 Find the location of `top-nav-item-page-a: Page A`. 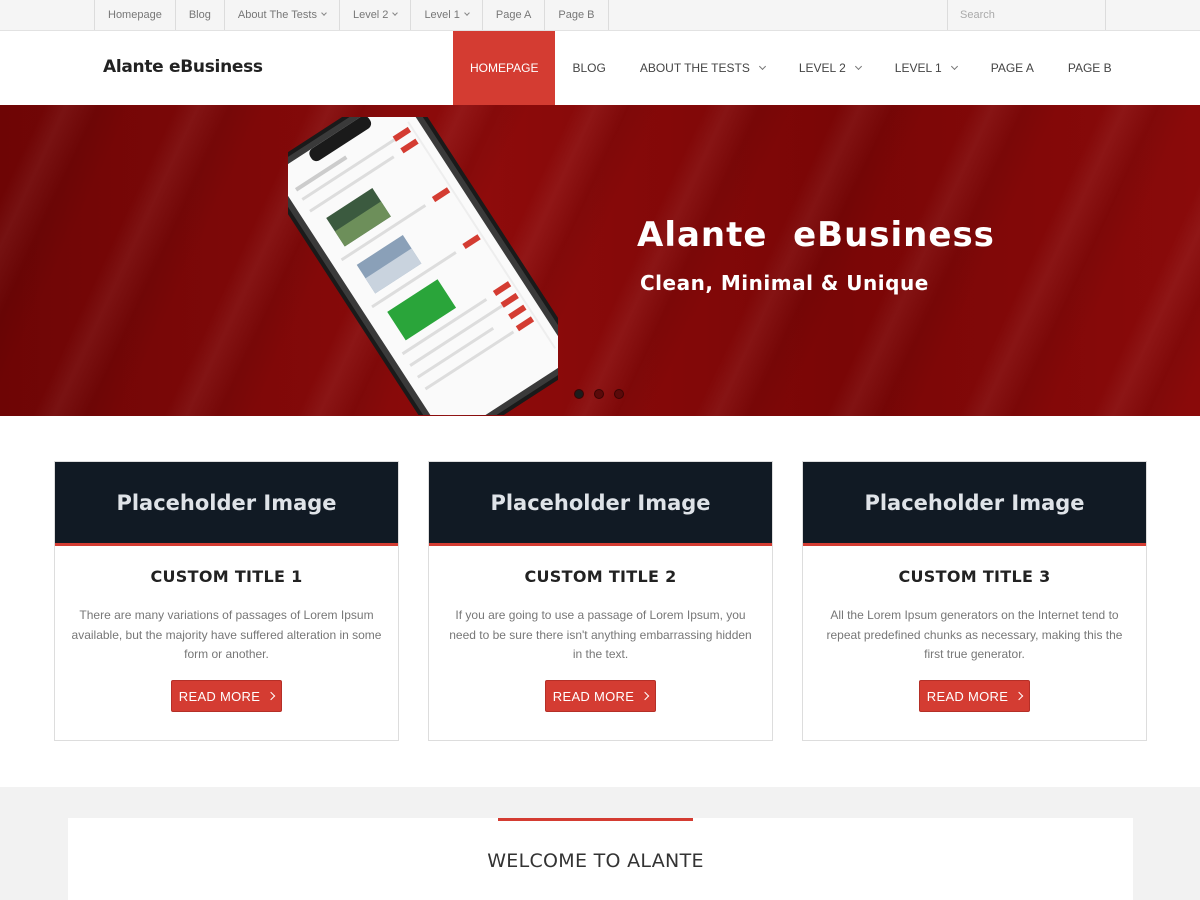

top-nav-item-page-a: Page A is located at coordinates (514, 15).